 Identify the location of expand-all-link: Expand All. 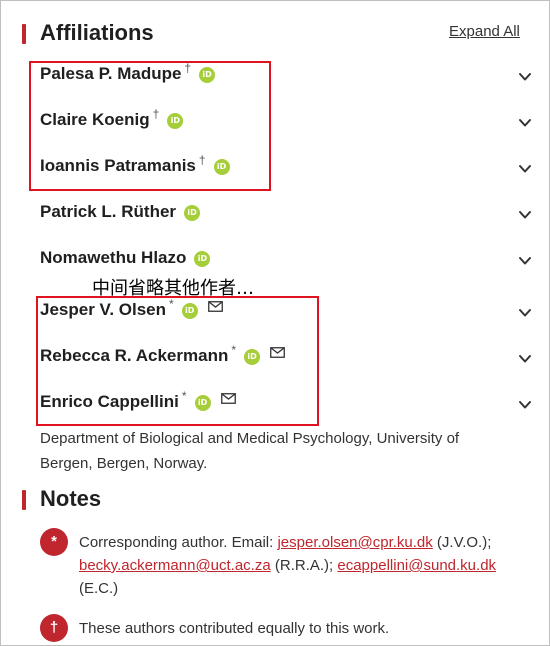
(484, 31).